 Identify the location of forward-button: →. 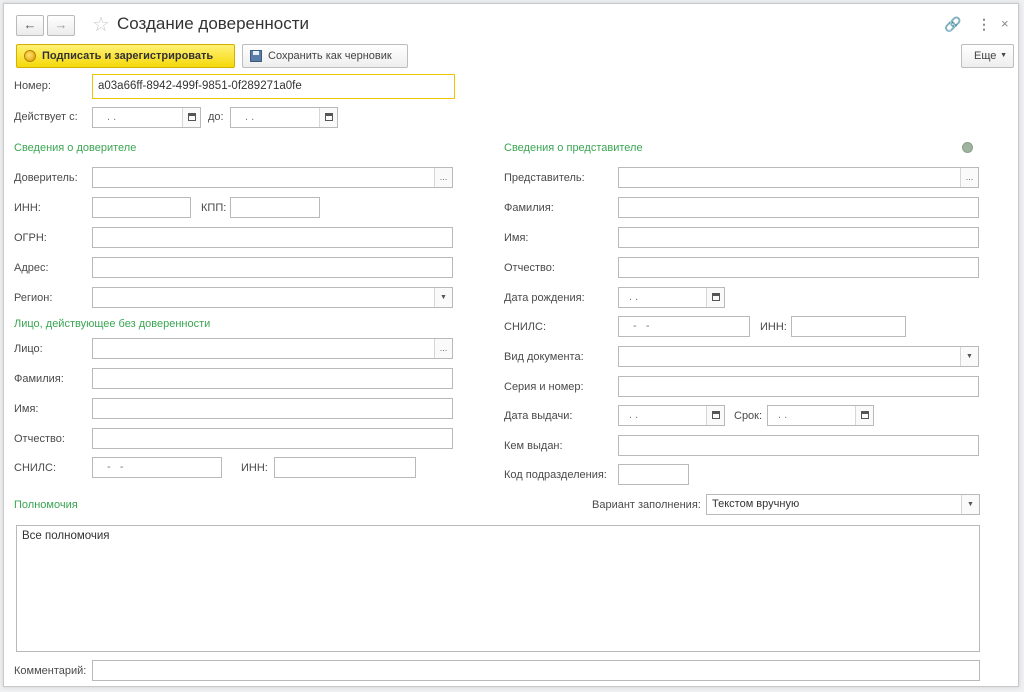
(61, 25).